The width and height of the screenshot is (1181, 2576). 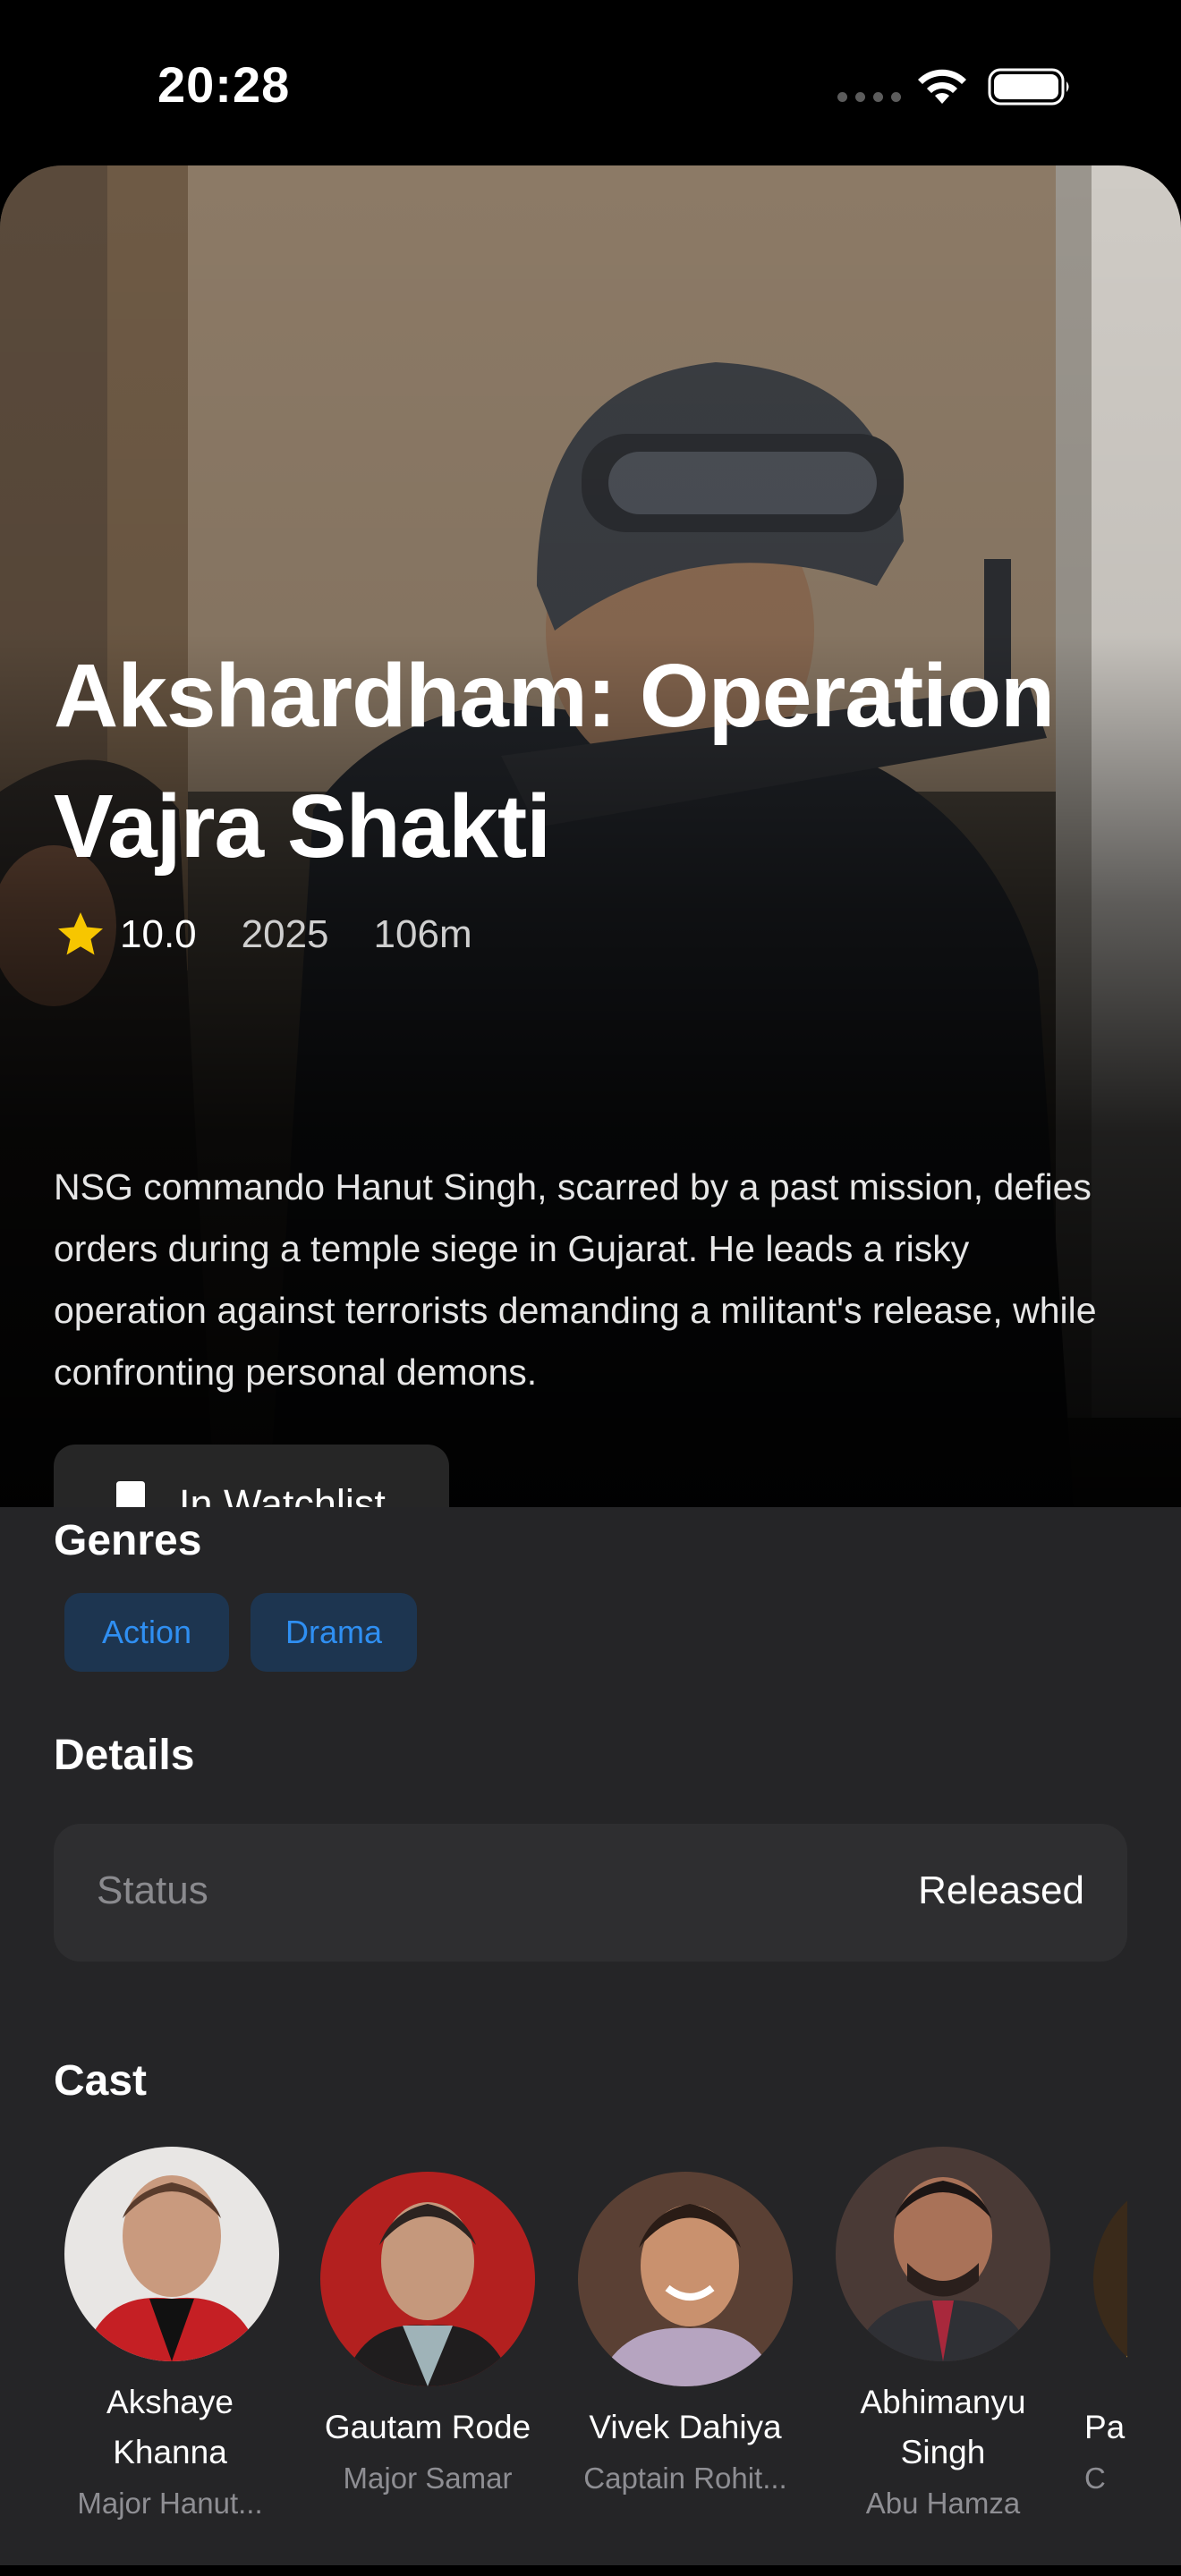 What do you see at coordinates (158, 934) in the screenshot?
I see `rating-value: 10.0` at bounding box center [158, 934].